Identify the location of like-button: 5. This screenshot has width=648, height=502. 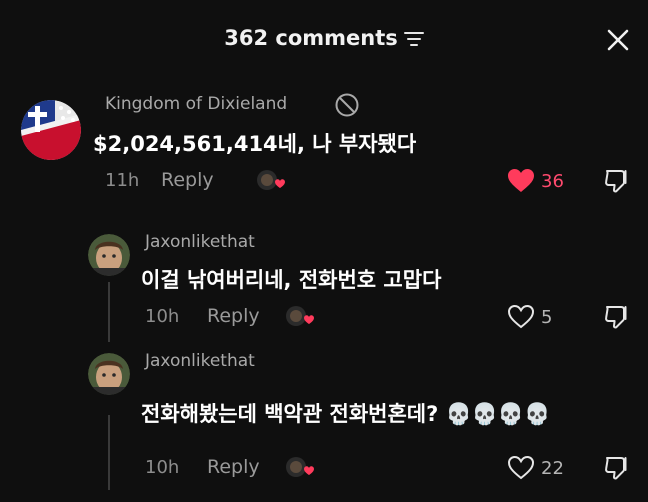
(529, 317).